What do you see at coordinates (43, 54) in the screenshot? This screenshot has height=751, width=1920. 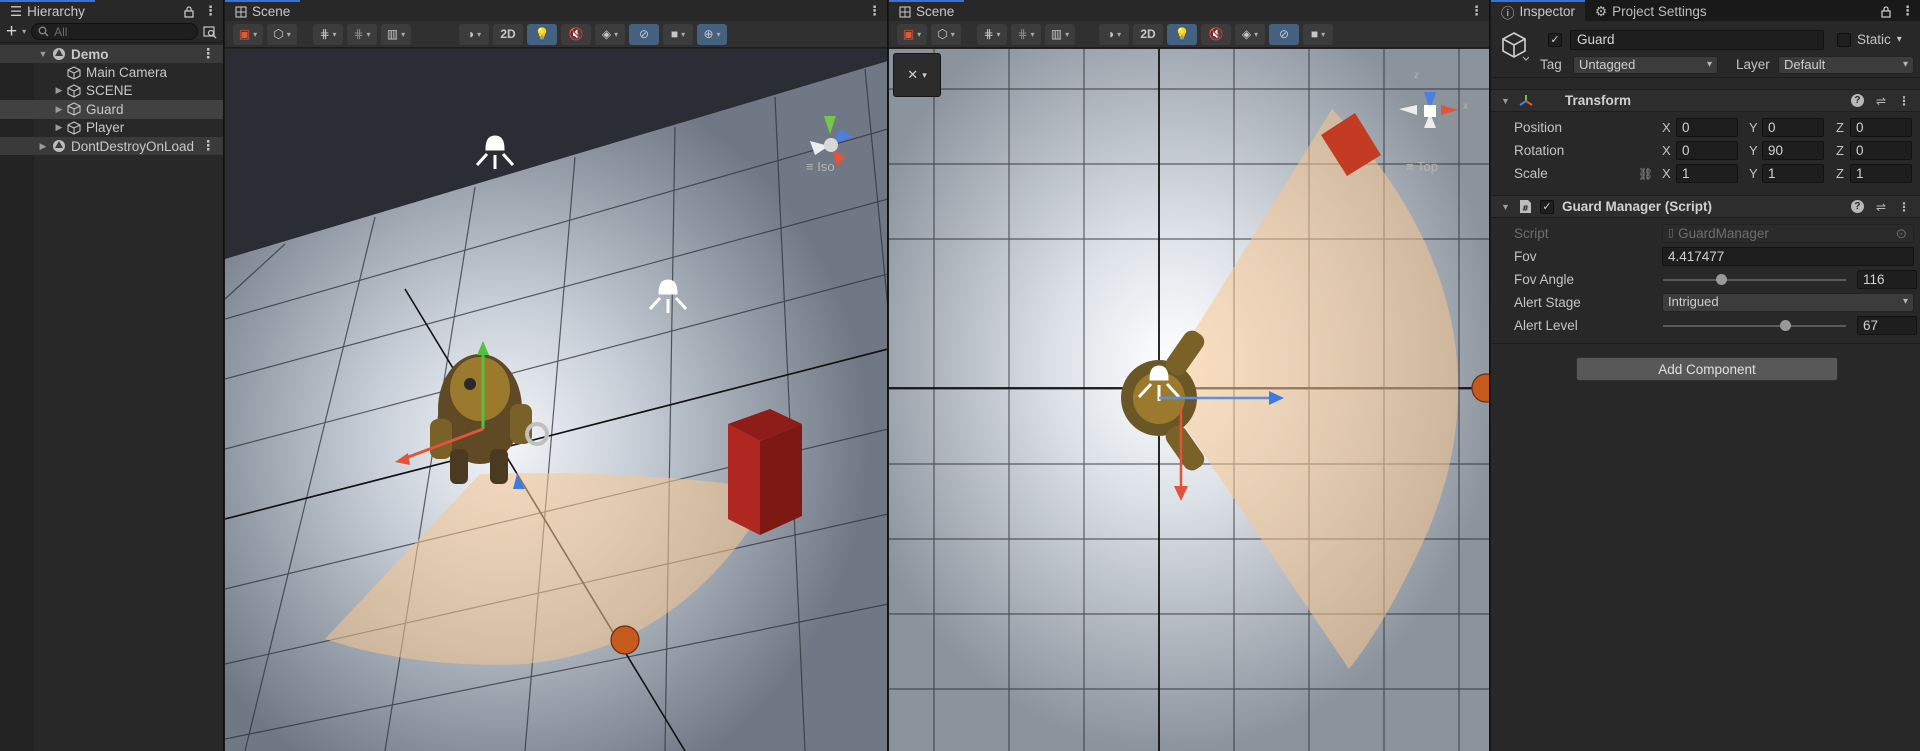 I see `expand-arrow-icon: ▼` at bounding box center [43, 54].